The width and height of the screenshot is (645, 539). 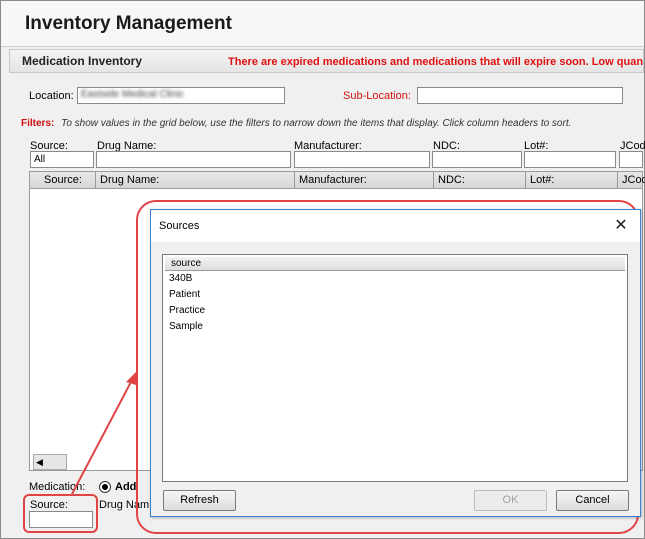 What do you see at coordinates (132, 94) in the screenshot?
I see `location-value: Eastside Medical Clinic` at bounding box center [132, 94].